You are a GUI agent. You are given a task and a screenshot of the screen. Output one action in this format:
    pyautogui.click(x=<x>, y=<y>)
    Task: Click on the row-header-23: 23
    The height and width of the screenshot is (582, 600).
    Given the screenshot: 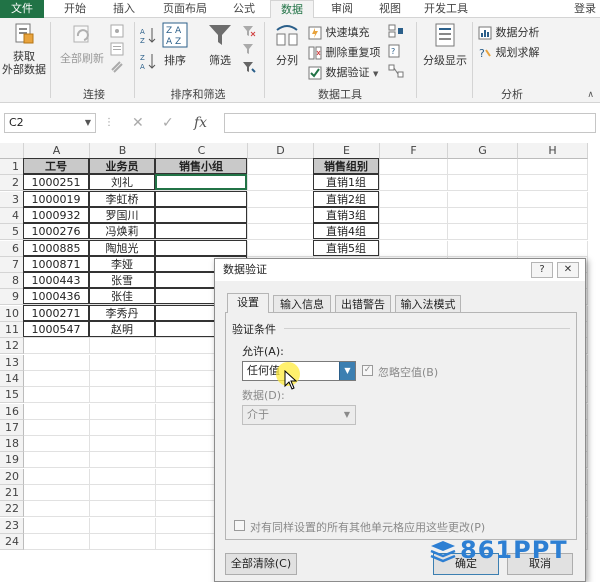 What is the action you would take?
    pyautogui.click(x=12, y=525)
    